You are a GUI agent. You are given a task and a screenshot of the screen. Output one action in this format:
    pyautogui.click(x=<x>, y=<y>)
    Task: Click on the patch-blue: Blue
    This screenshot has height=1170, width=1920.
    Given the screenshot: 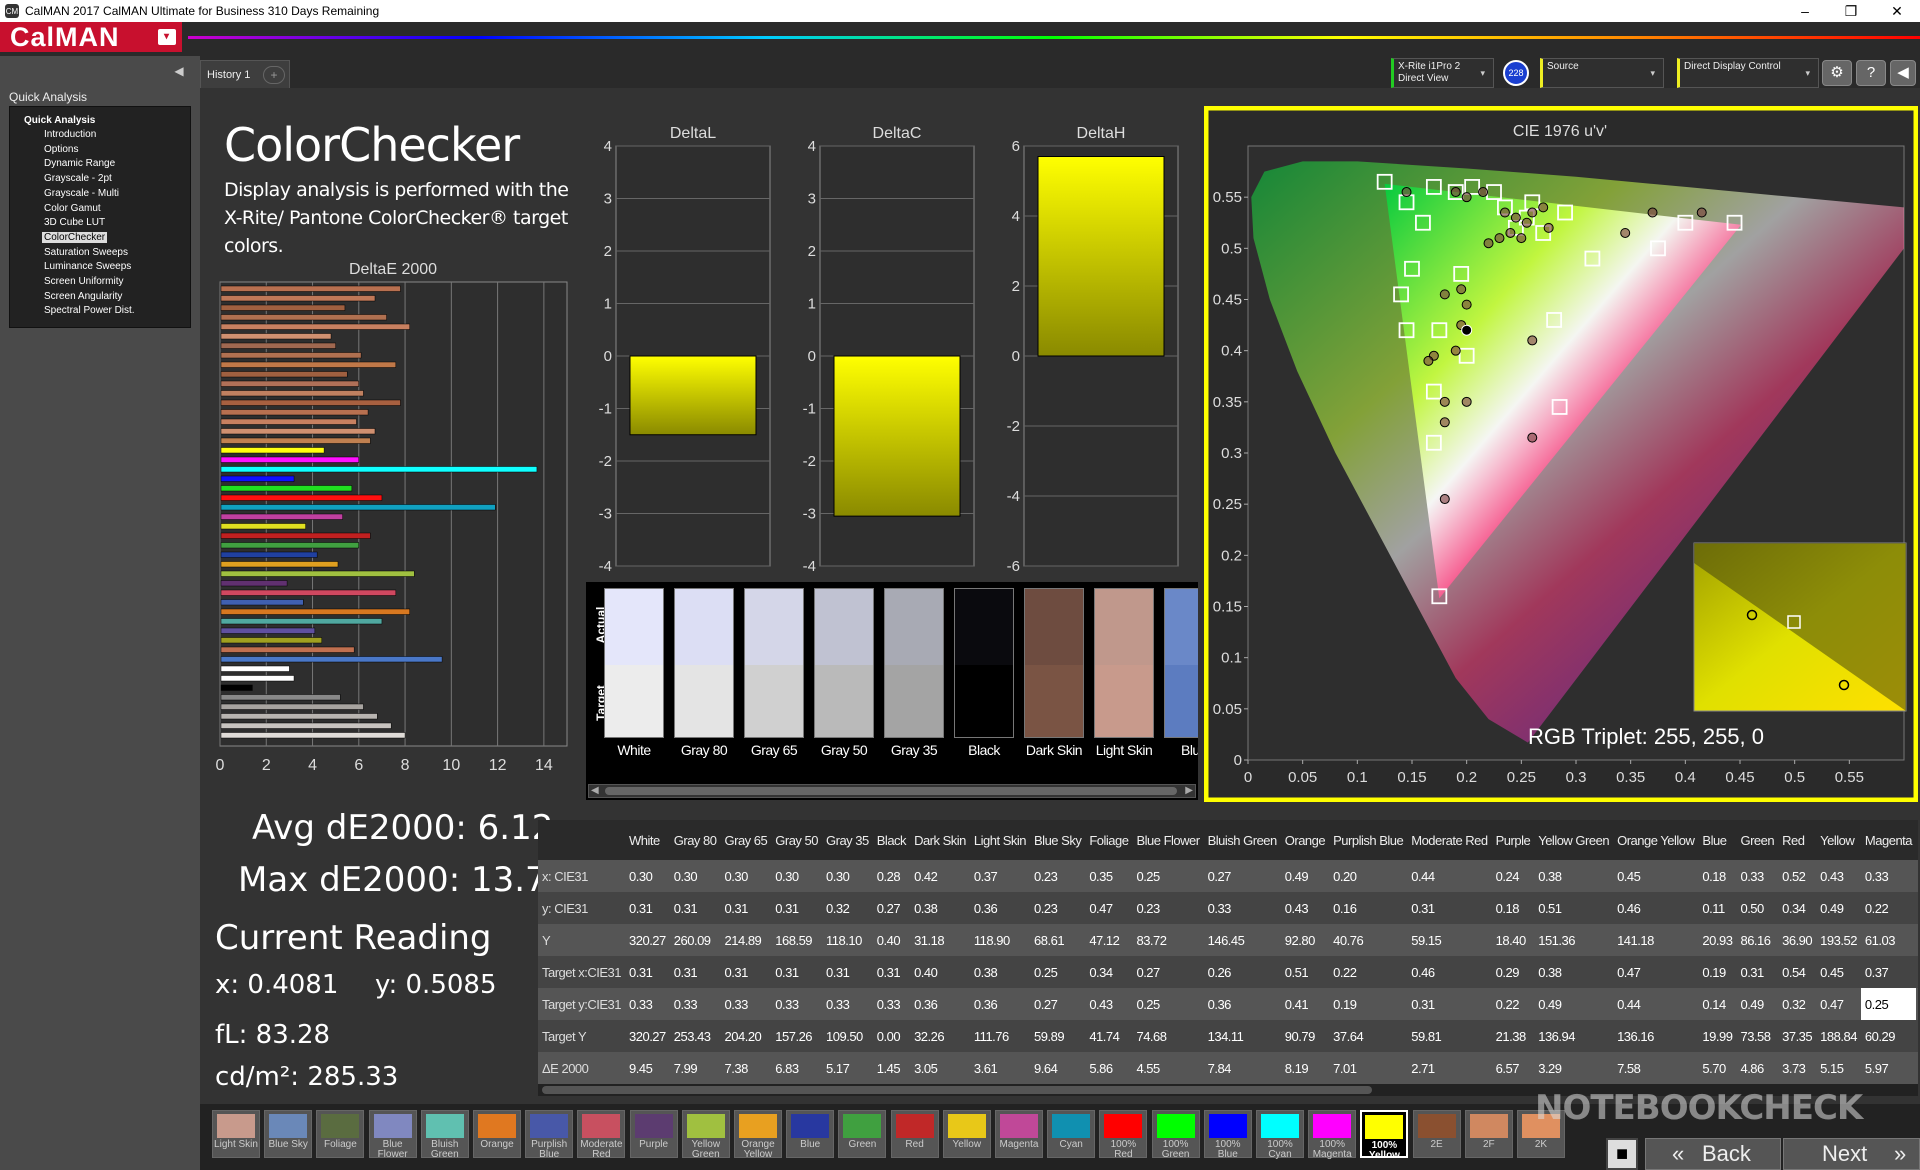 What is the action you would take?
    pyautogui.click(x=810, y=1134)
    